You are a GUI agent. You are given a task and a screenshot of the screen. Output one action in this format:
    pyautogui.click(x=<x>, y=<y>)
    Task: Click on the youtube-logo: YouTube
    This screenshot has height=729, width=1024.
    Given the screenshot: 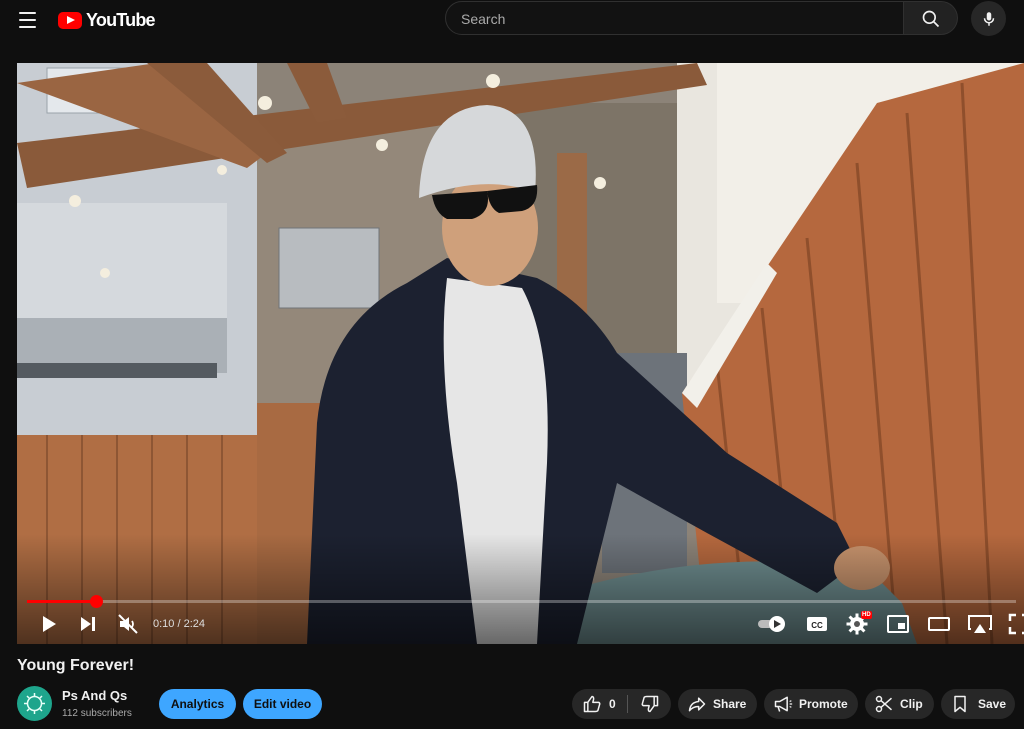 What is the action you would take?
    pyautogui.click(x=107, y=20)
    